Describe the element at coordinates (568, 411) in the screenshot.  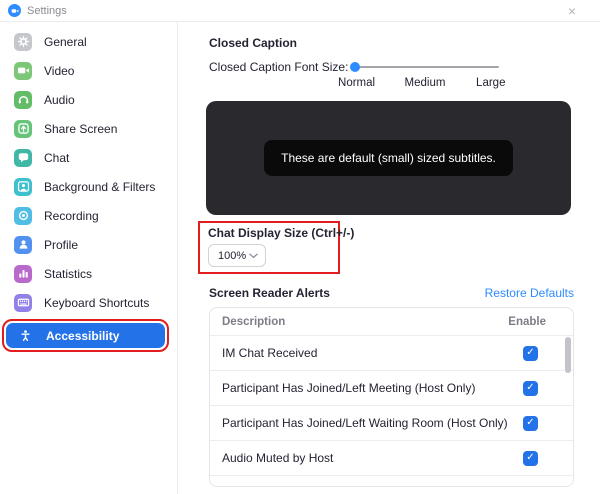
I see `table-scrollbar` at that location.